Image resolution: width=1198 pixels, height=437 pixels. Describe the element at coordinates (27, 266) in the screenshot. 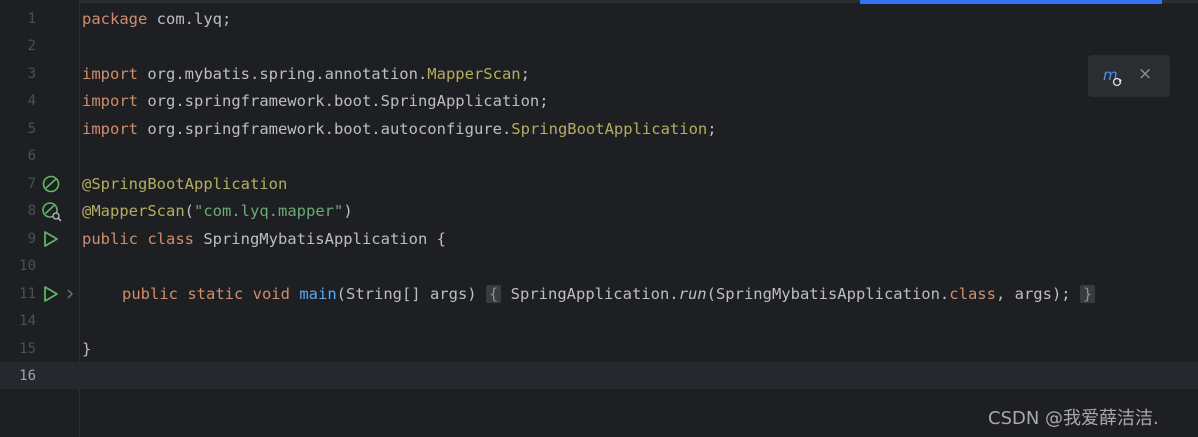

I see `line-number: 10` at that location.